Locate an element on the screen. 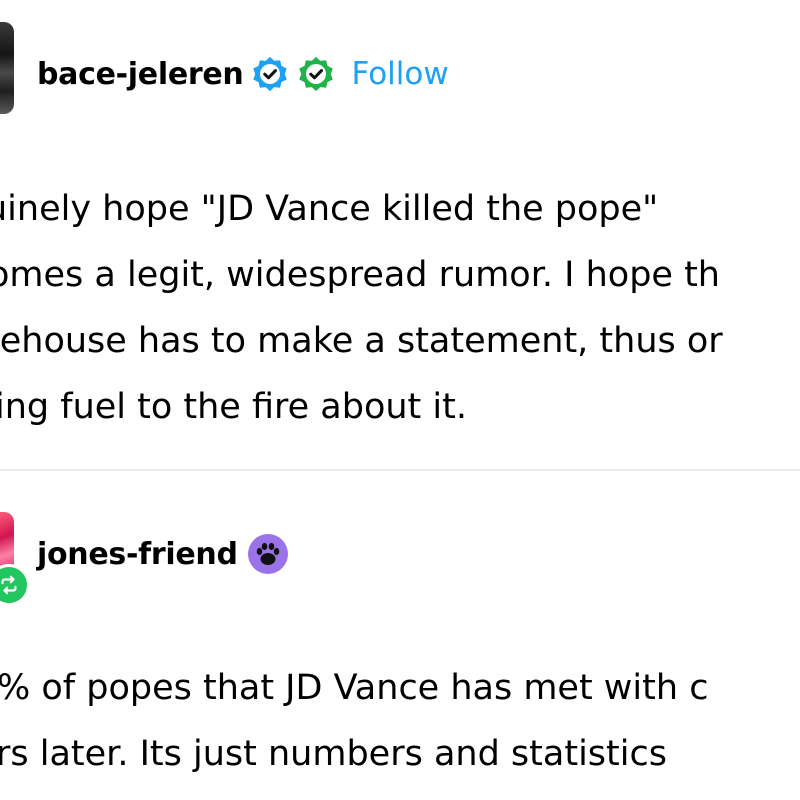 The image size is (800, 800). follow-button: Follow is located at coordinates (399, 74).